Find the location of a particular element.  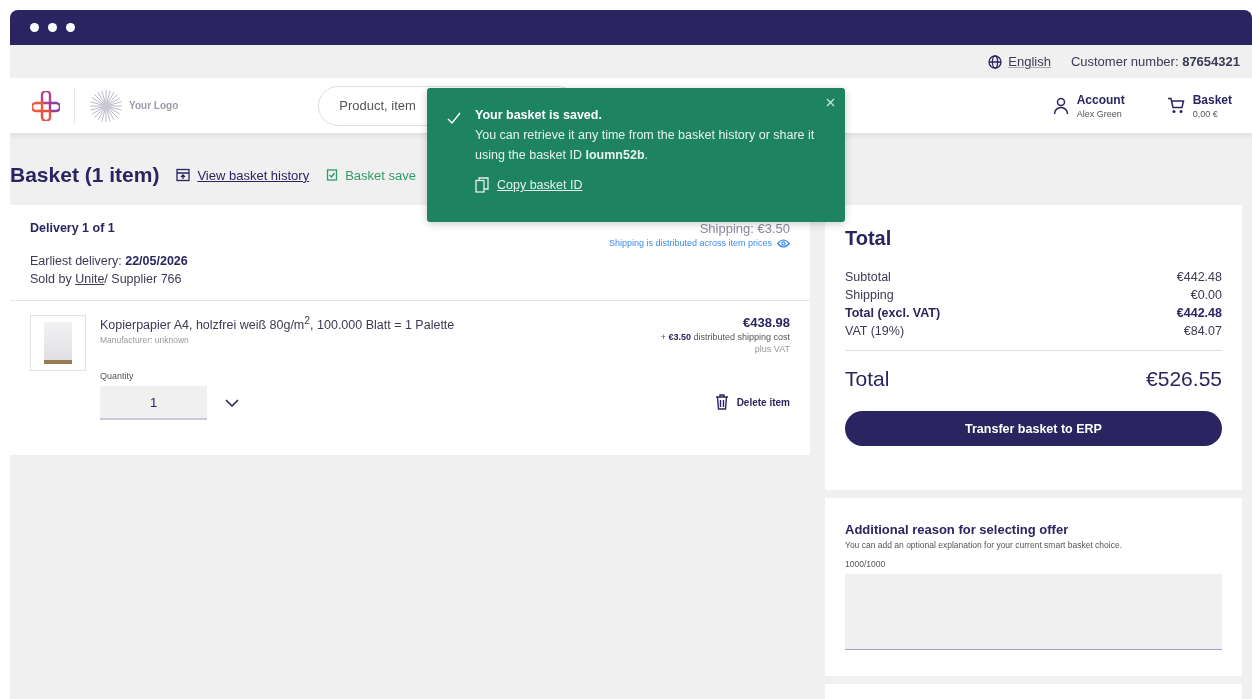

manufacturer: Manufacturer: unknown is located at coordinates (145, 340).